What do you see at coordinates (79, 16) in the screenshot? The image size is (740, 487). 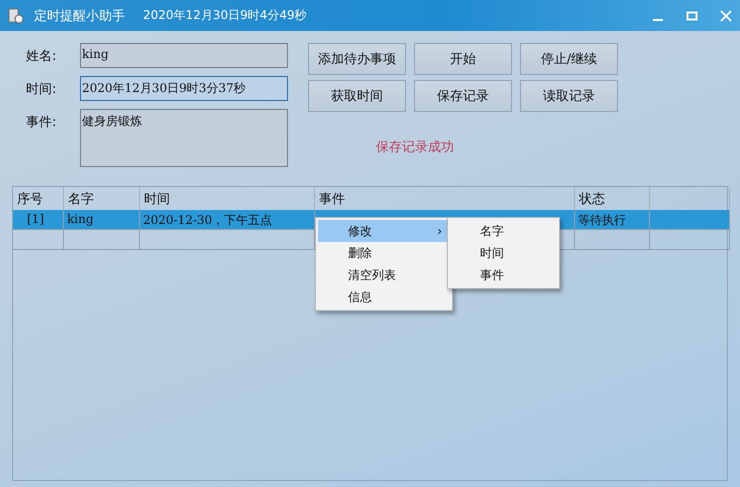 I see `window-title: 定时提醒小助手` at bounding box center [79, 16].